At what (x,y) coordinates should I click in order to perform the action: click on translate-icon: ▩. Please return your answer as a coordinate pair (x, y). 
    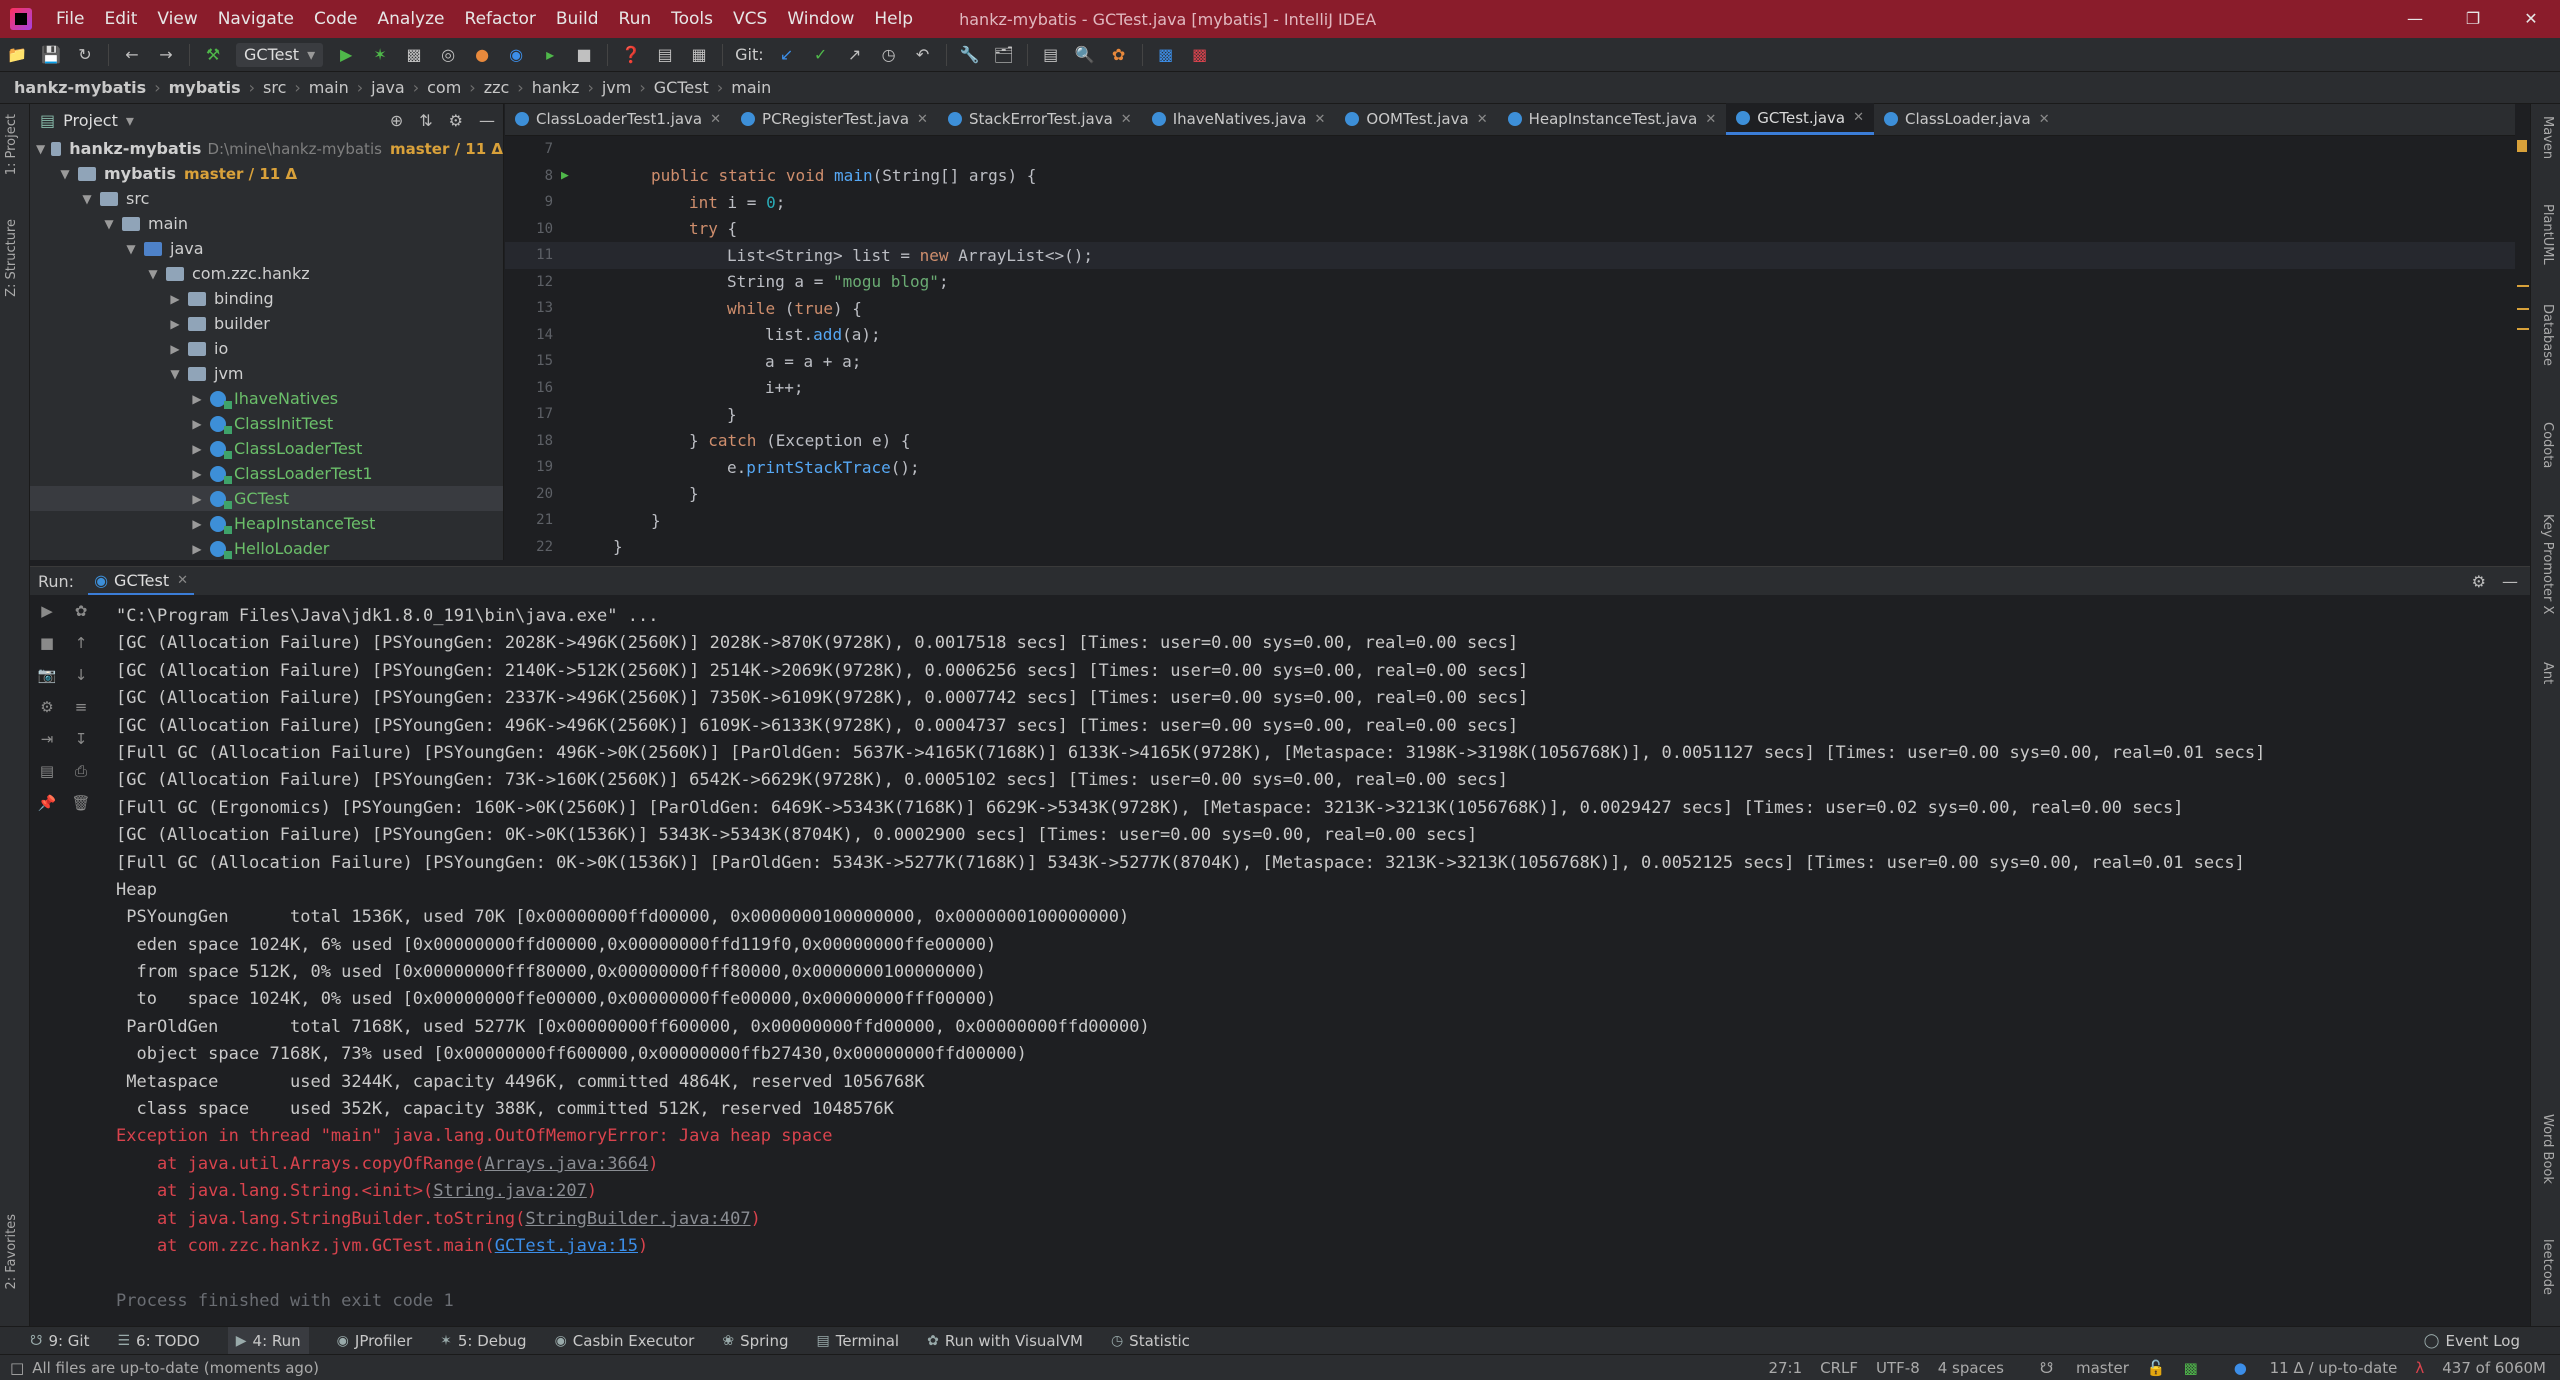
    Looking at the image, I should click on (1166, 55).